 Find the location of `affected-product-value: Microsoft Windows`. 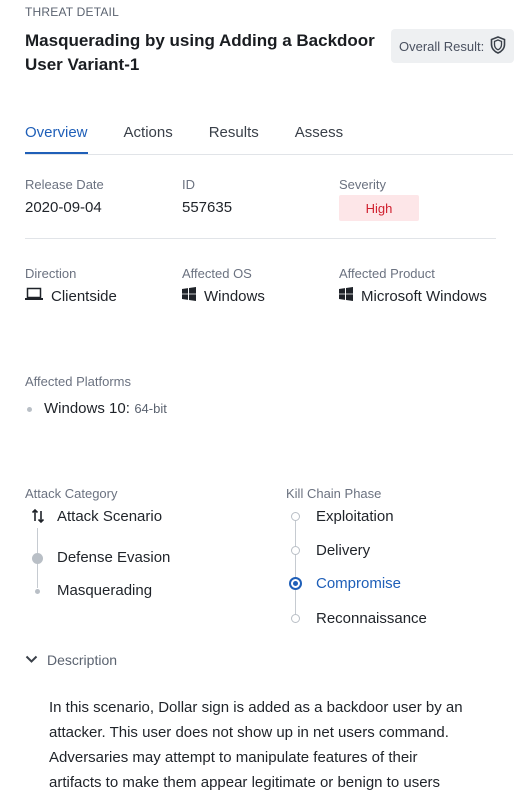

affected-product-value: Microsoft Windows is located at coordinates (413, 296).